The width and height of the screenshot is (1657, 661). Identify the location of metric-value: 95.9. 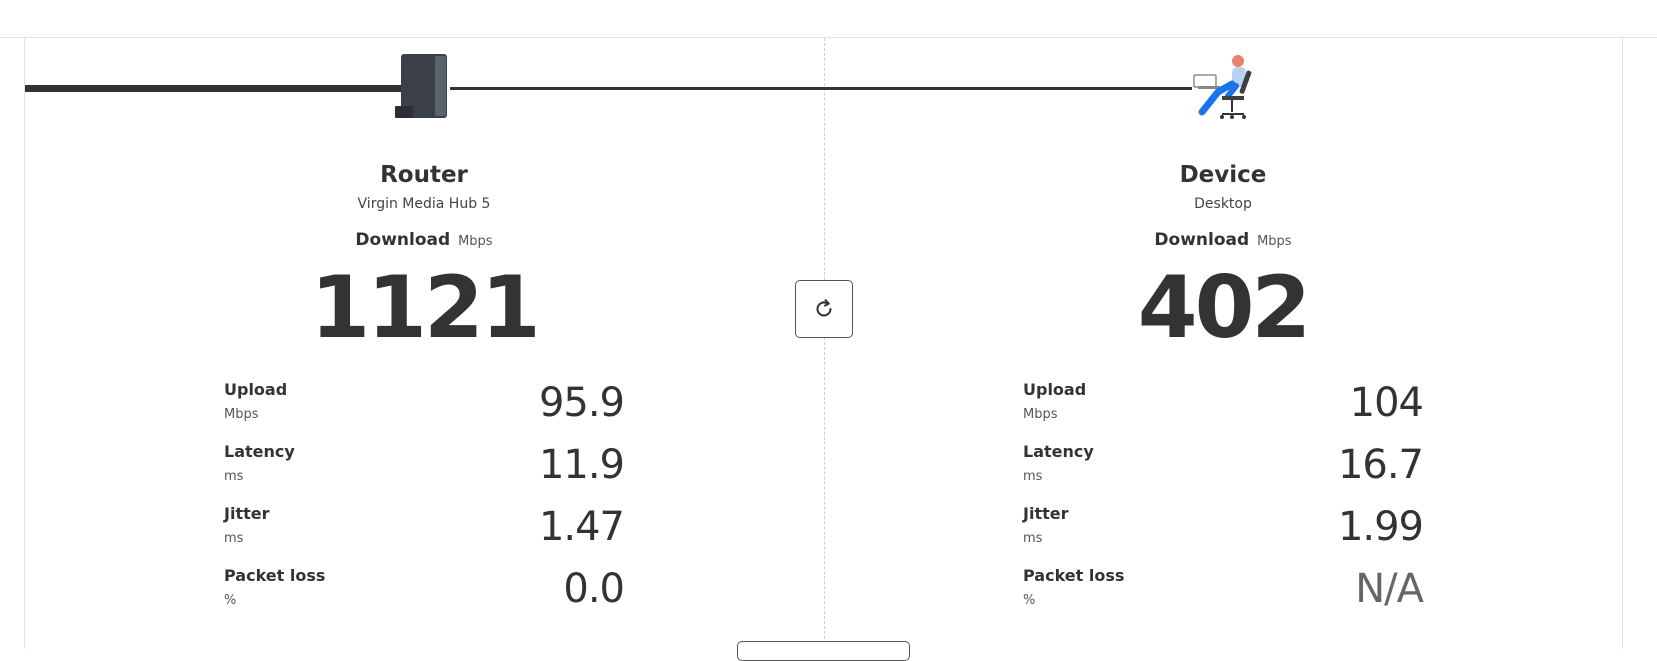
(581, 403).